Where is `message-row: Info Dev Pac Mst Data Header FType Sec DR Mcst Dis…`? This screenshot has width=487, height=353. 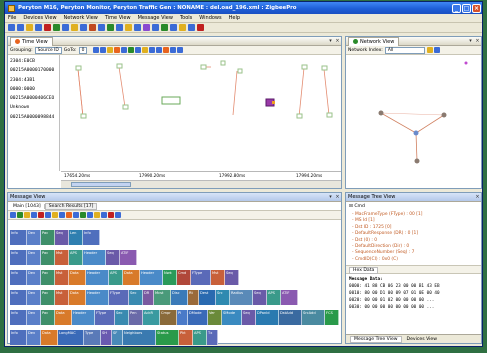 message-row: Info Dev Pac Mst Data Header FType Sec DR Mcst Dis… is located at coordinates (154, 297).